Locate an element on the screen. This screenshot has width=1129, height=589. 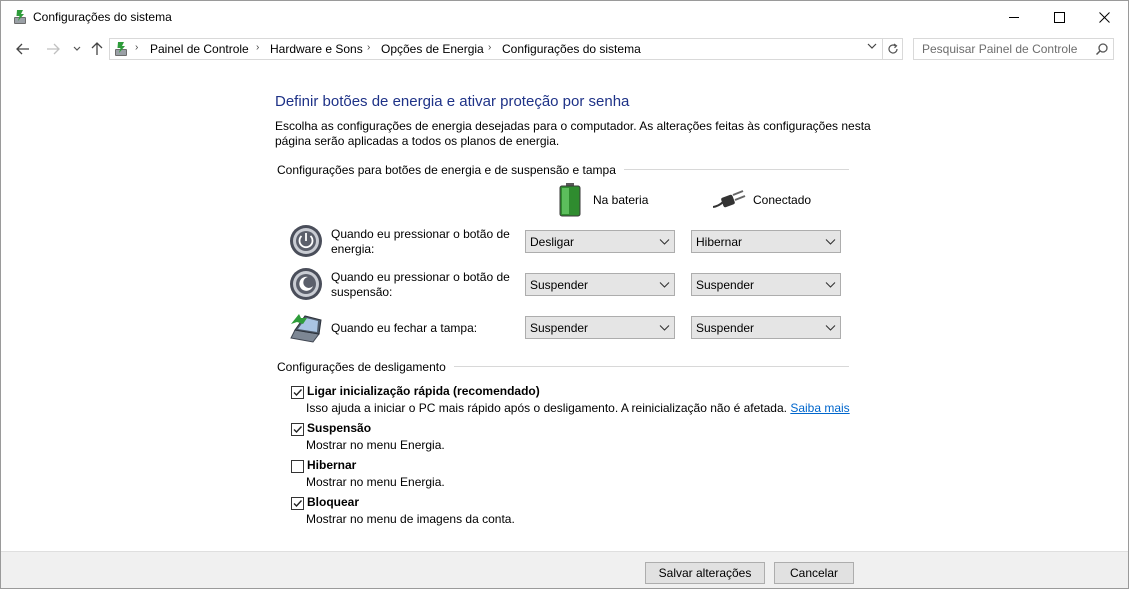
up-button is located at coordinates (97, 49).